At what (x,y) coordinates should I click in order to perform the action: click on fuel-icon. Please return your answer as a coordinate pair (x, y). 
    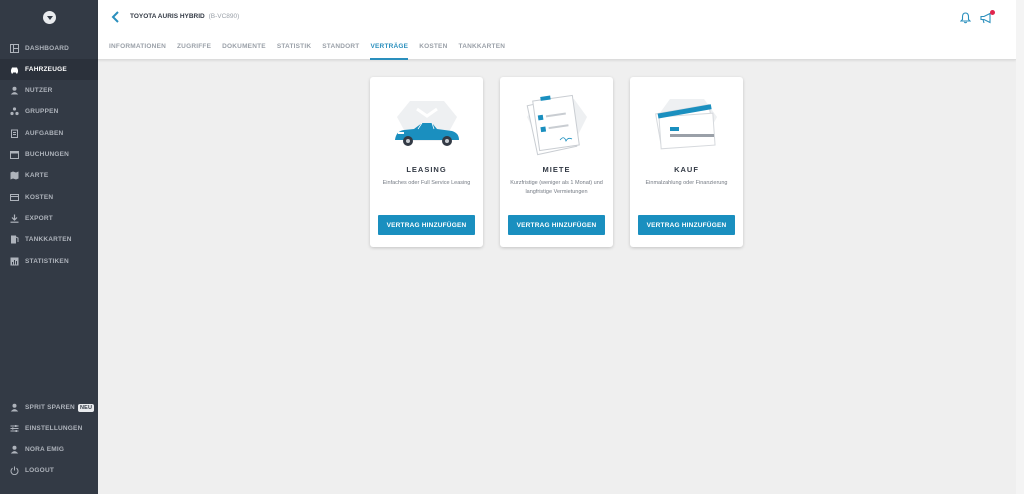
    Looking at the image, I should click on (14, 239).